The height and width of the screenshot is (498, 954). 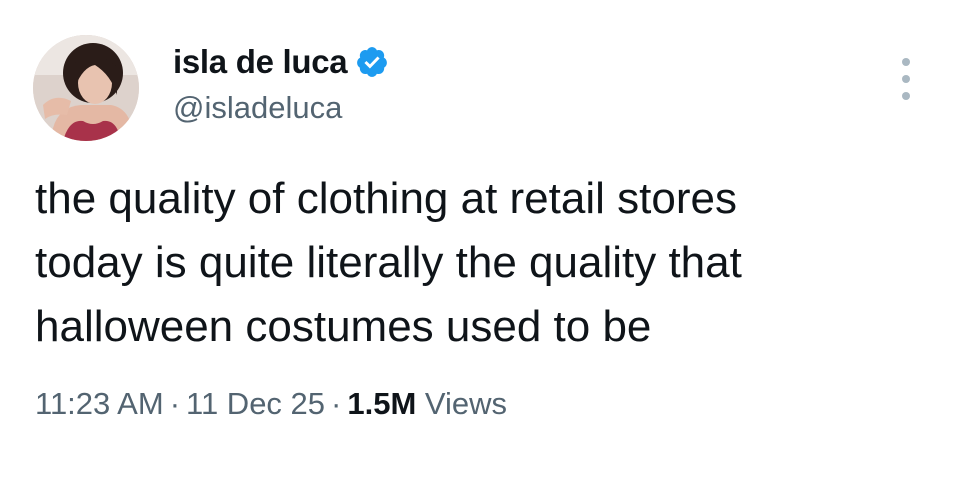 I want to click on avatar, so click(x=86, y=88).